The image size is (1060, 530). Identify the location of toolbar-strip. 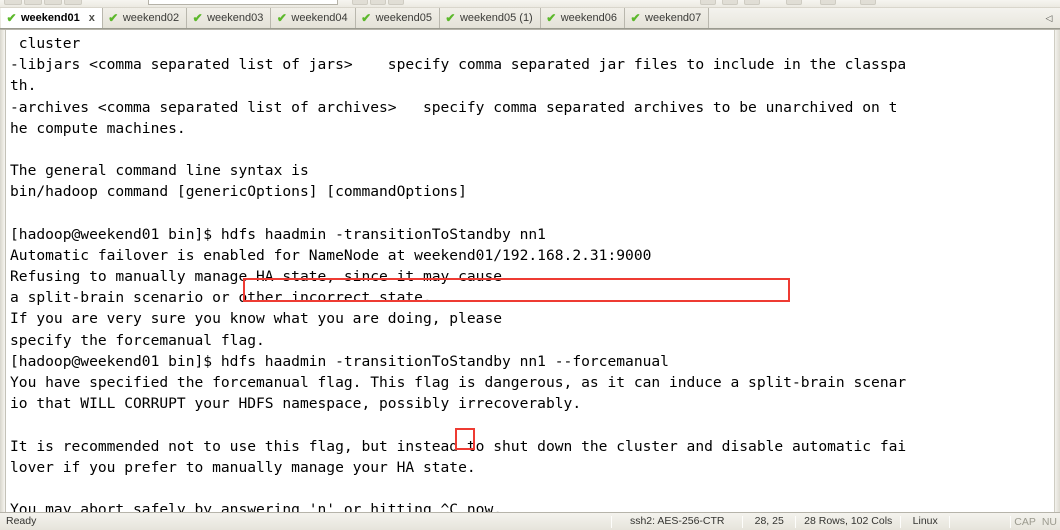
(530, 4).